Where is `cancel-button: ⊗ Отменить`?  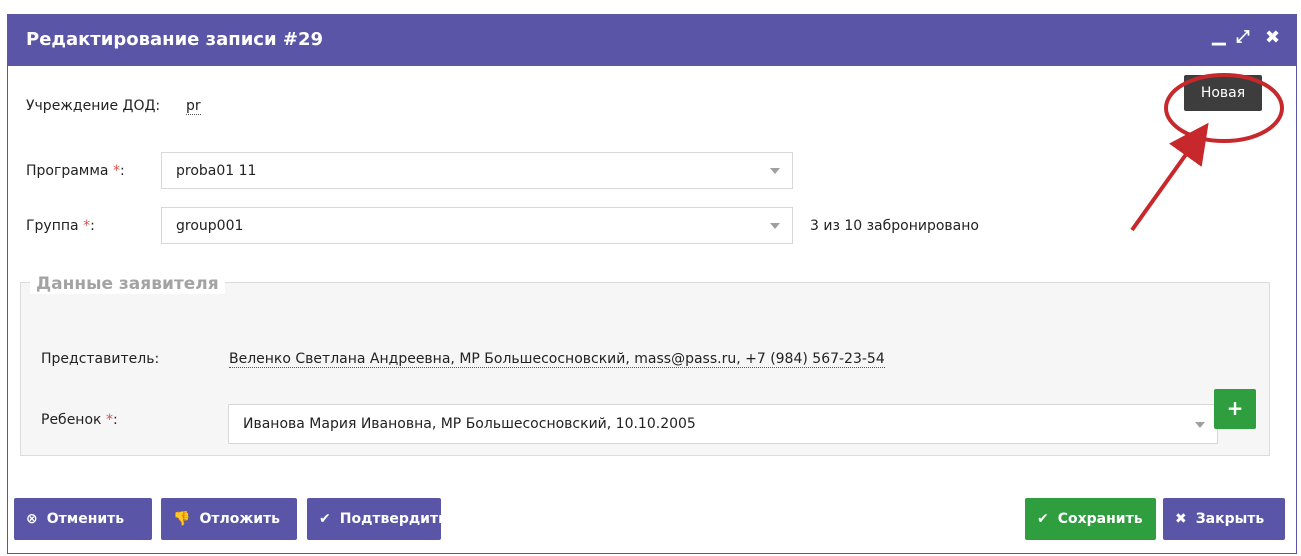 cancel-button: ⊗ Отменить is located at coordinates (83, 519).